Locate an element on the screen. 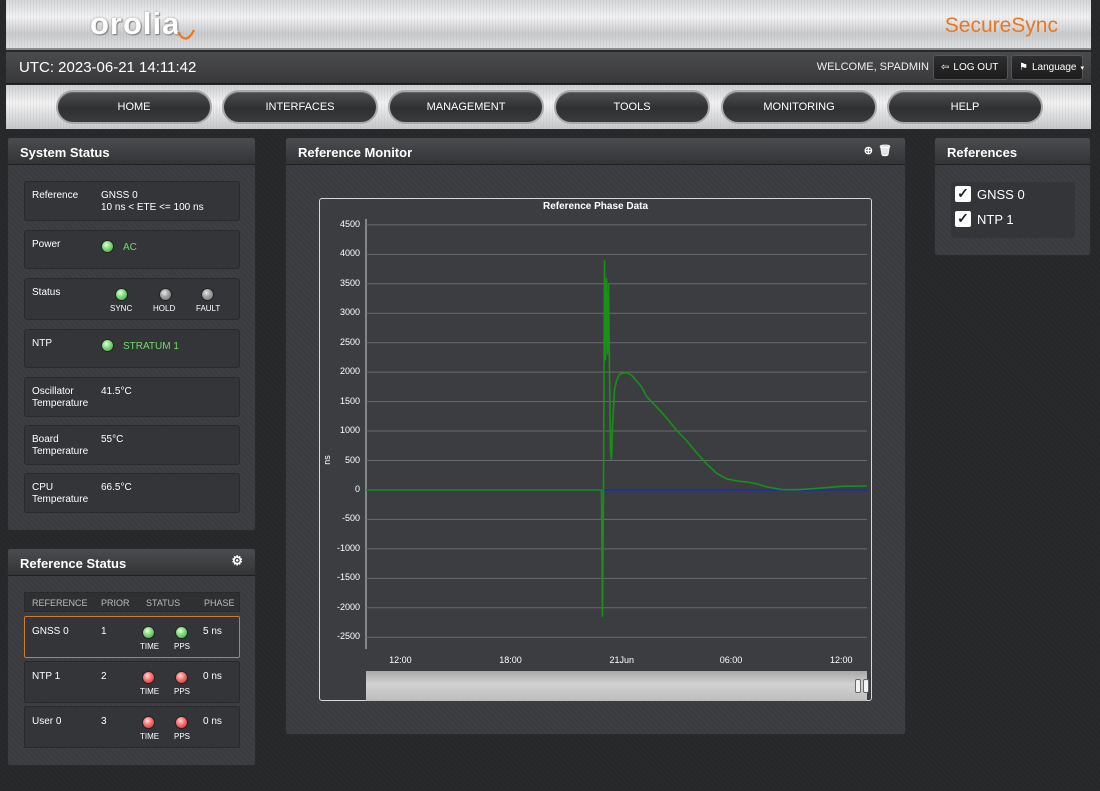 The height and width of the screenshot is (791, 1100). nav-monitoring: MONITORING is located at coordinates (799, 107).